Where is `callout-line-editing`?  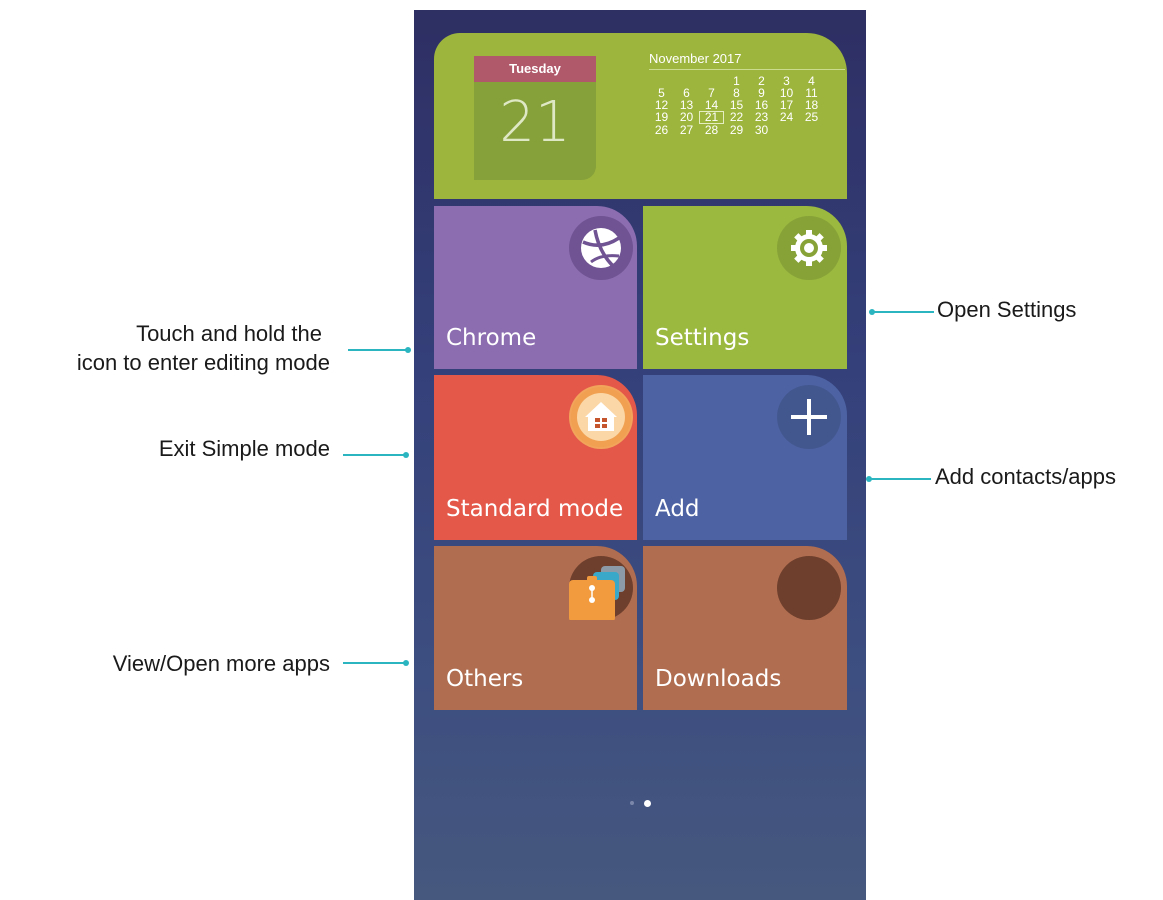
callout-line-editing is located at coordinates (378, 350).